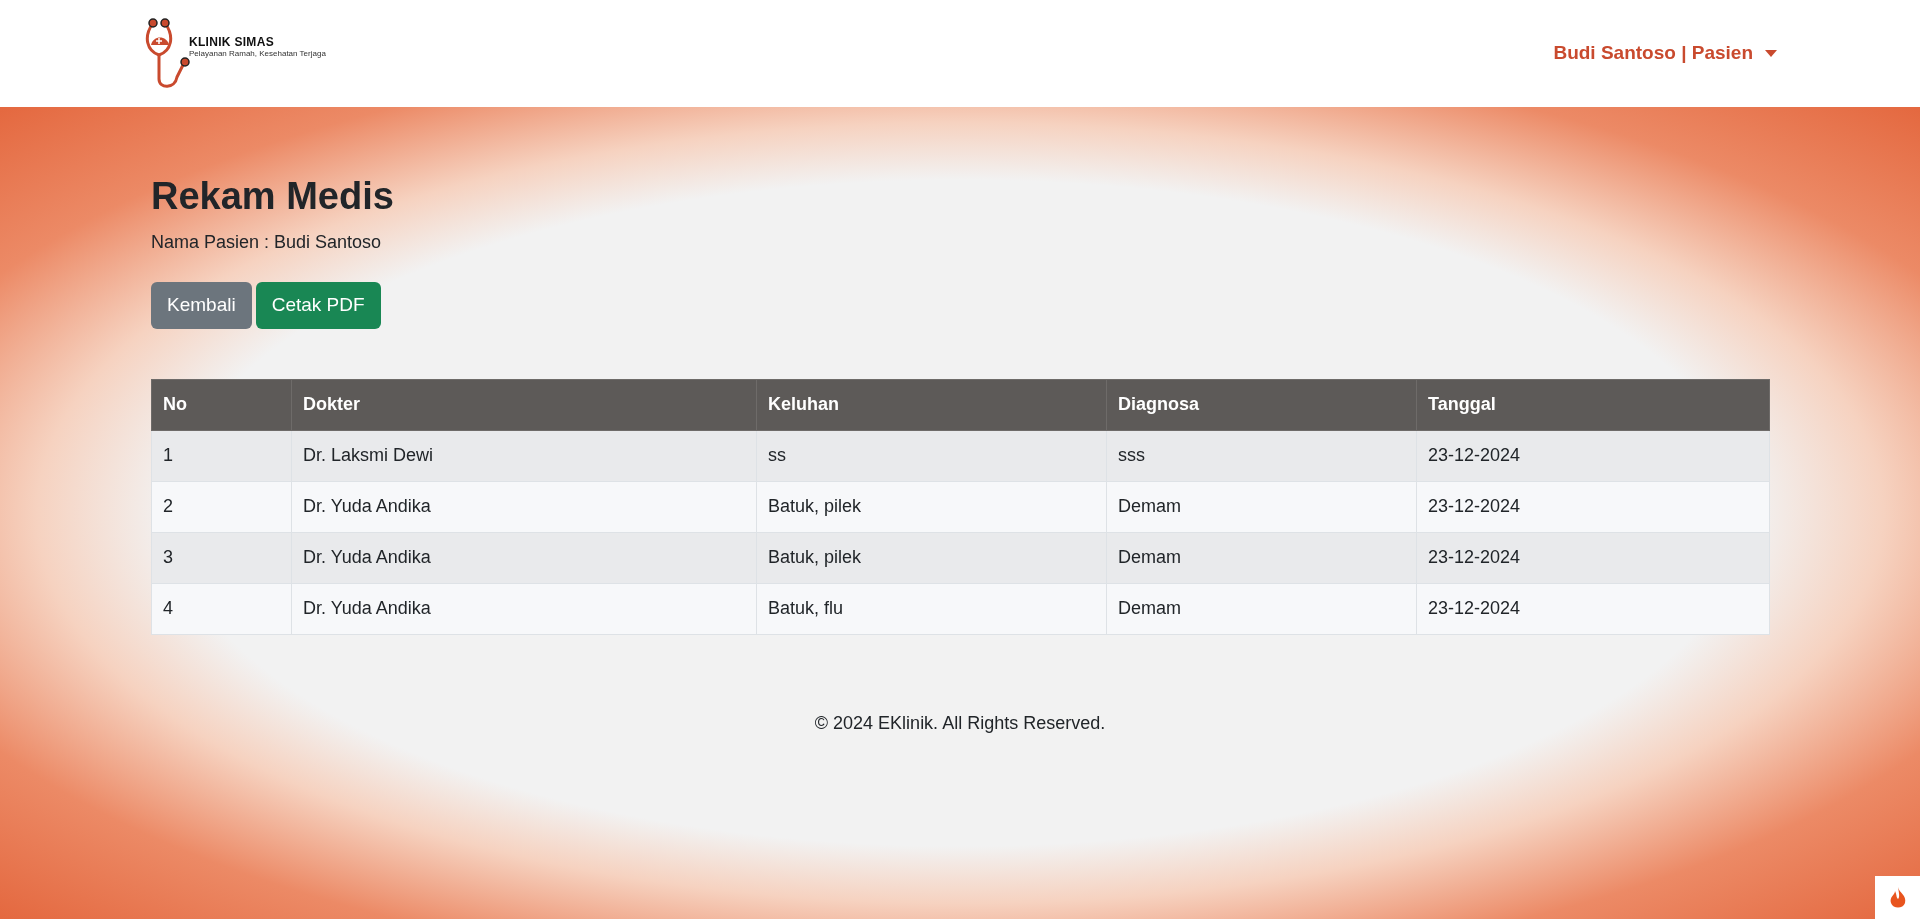 The image size is (1920, 919). Describe the element at coordinates (221, 404) in the screenshot. I see `column-header: No` at that location.